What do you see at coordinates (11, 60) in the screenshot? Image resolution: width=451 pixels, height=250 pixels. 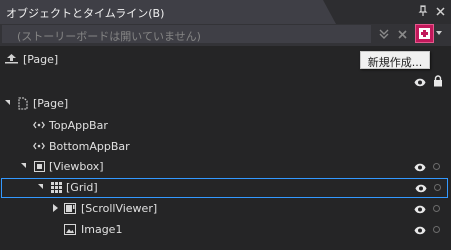 I see `scope-up-icon` at bounding box center [11, 60].